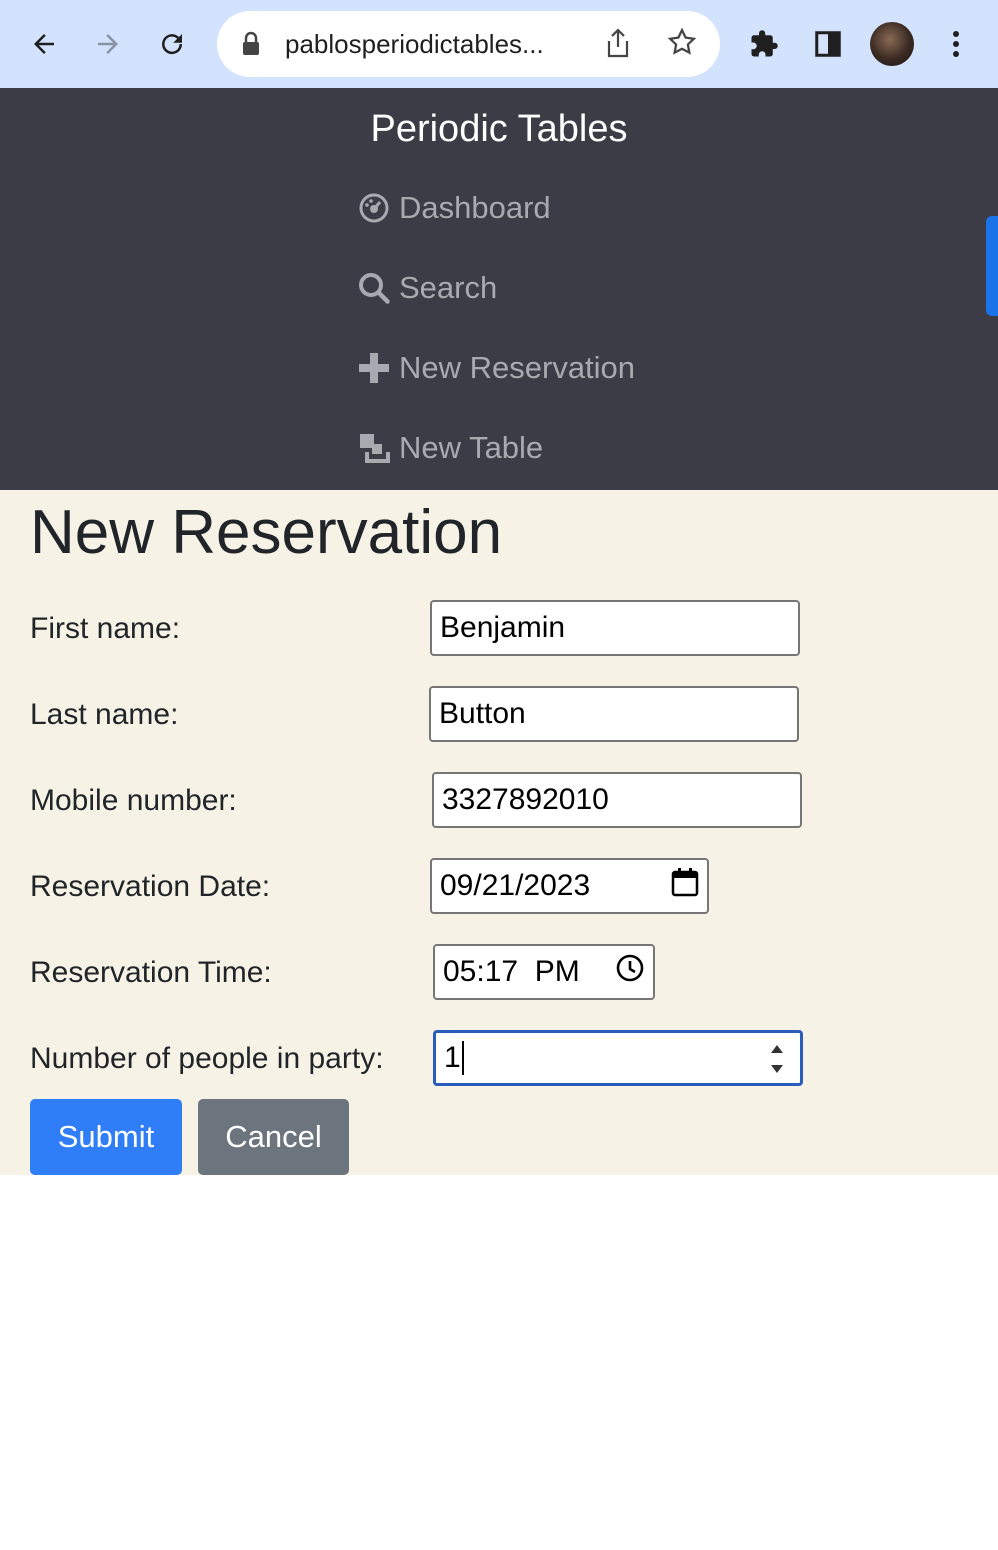  I want to click on last-name-value: Button, so click(482, 713).